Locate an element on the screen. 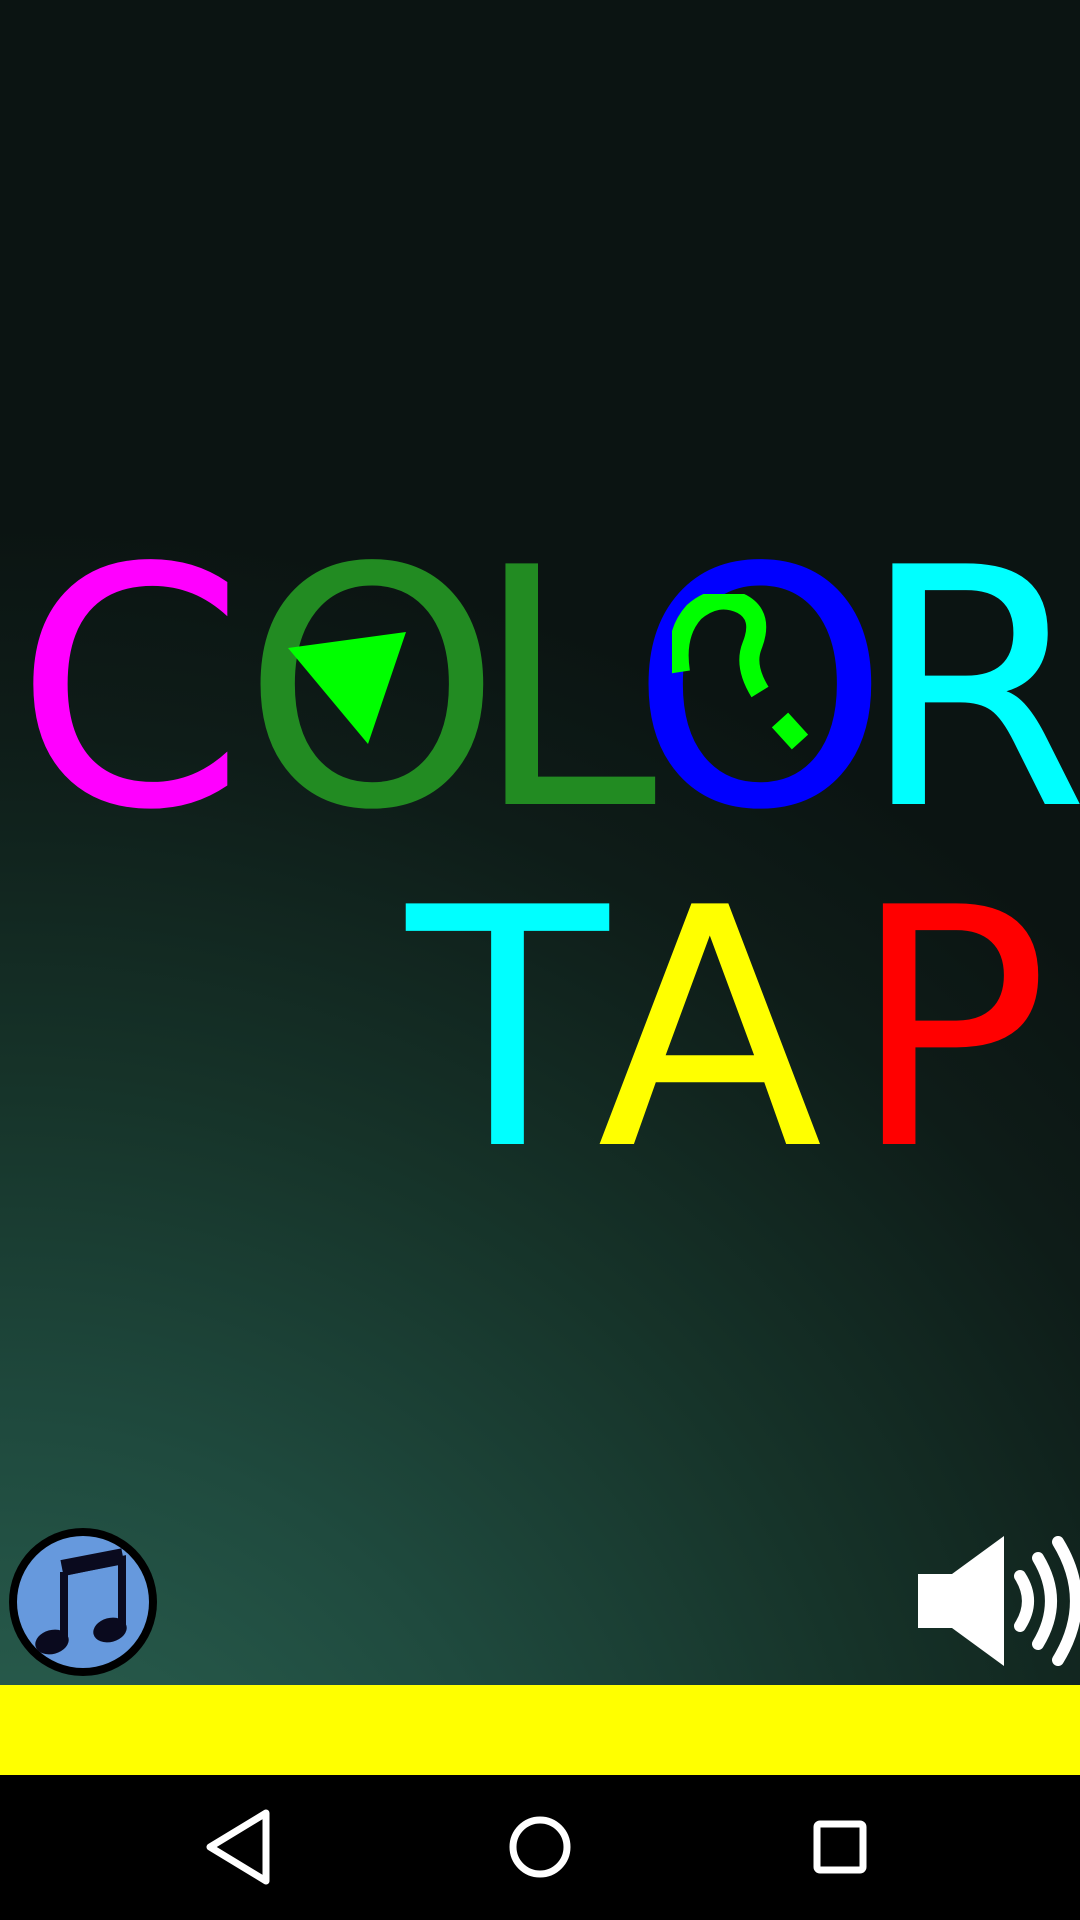  title-letter-c: C is located at coordinates (130, 690).